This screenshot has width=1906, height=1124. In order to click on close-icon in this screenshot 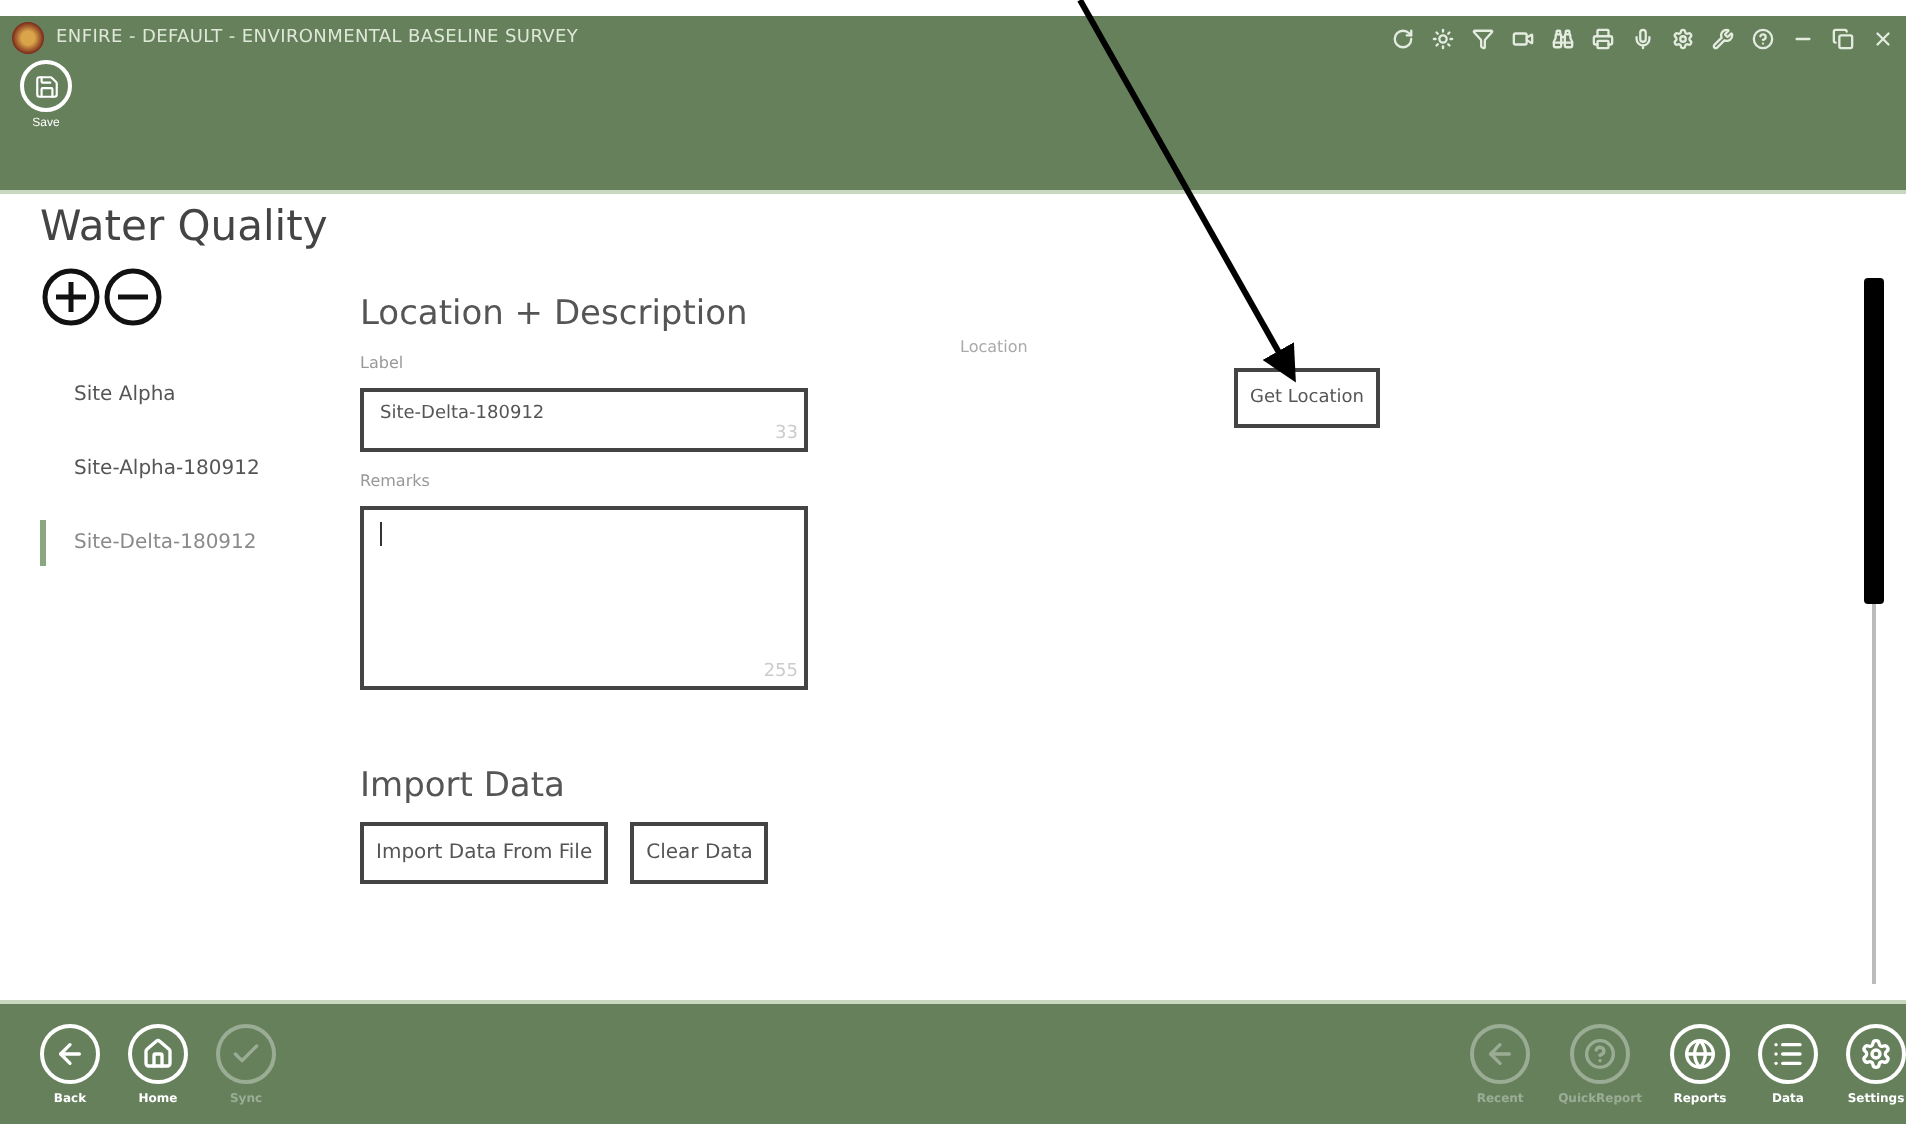, I will do `click(1883, 38)`.